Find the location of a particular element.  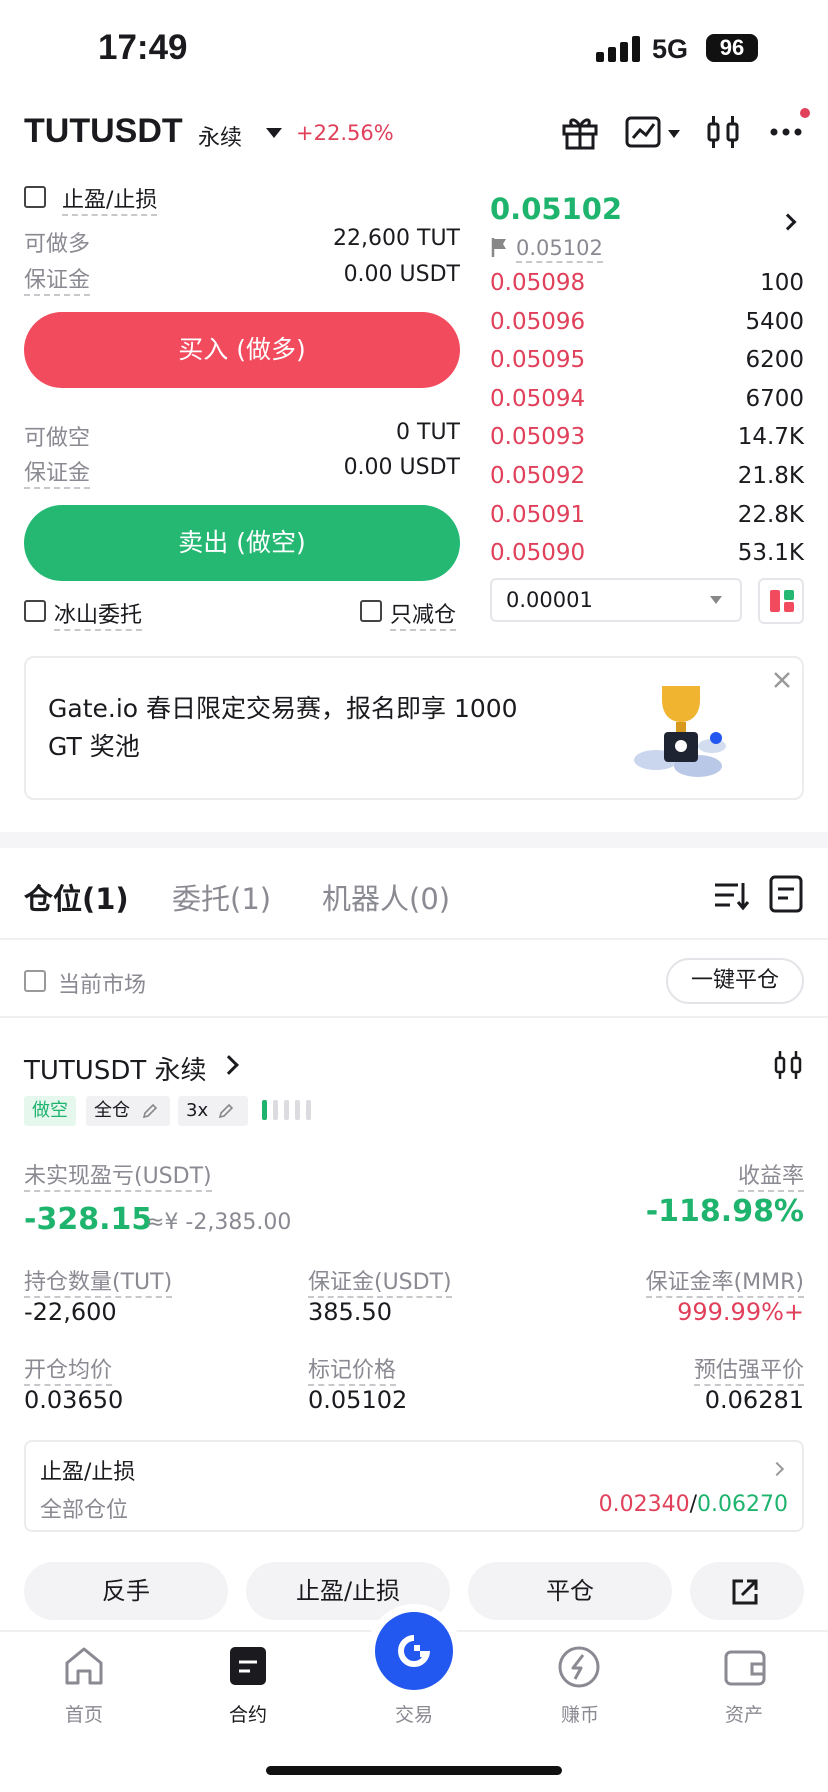

tab-orders: 委托(1) is located at coordinates (221, 897).